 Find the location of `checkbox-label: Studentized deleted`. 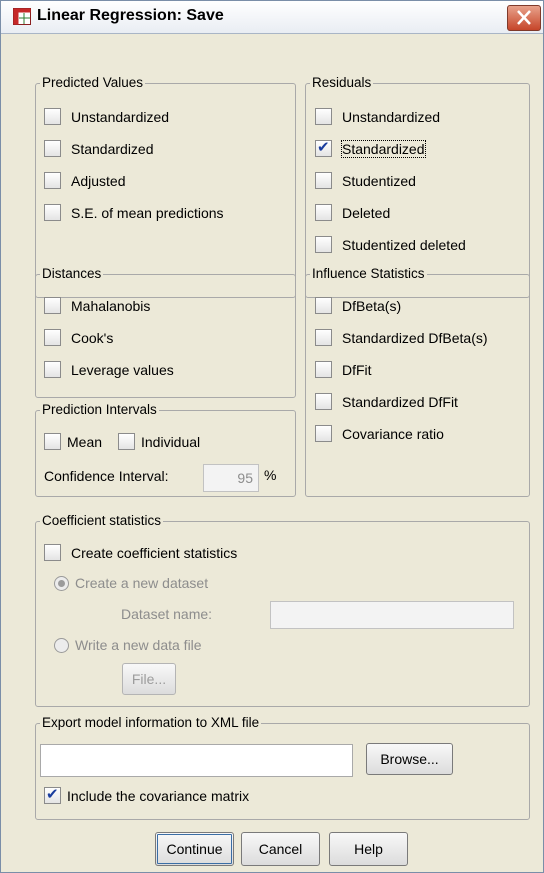

checkbox-label: Studentized deleted is located at coordinates (404, 244).